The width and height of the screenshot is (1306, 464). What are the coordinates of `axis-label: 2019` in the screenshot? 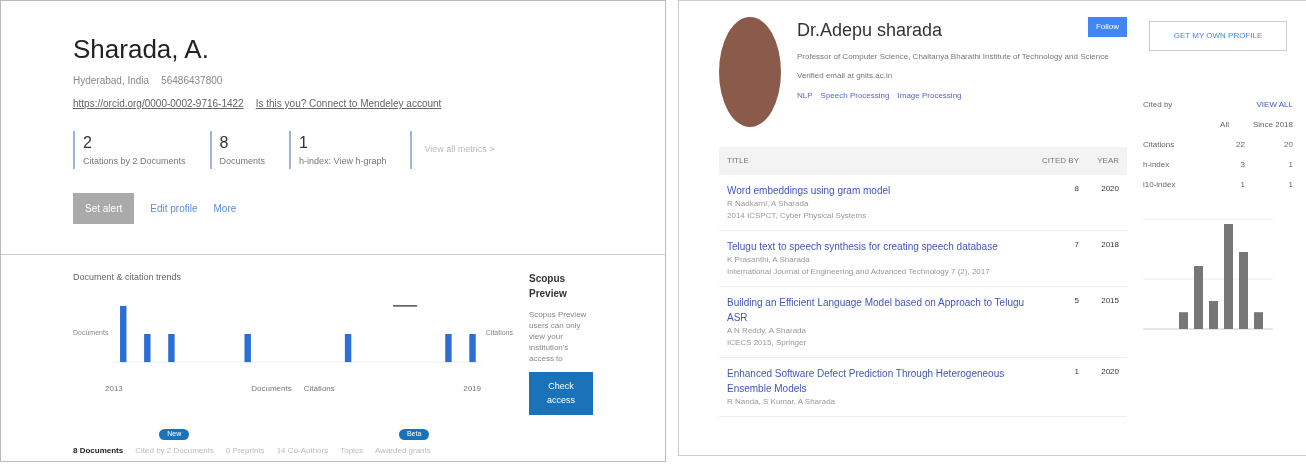 It's located at (472, 388).